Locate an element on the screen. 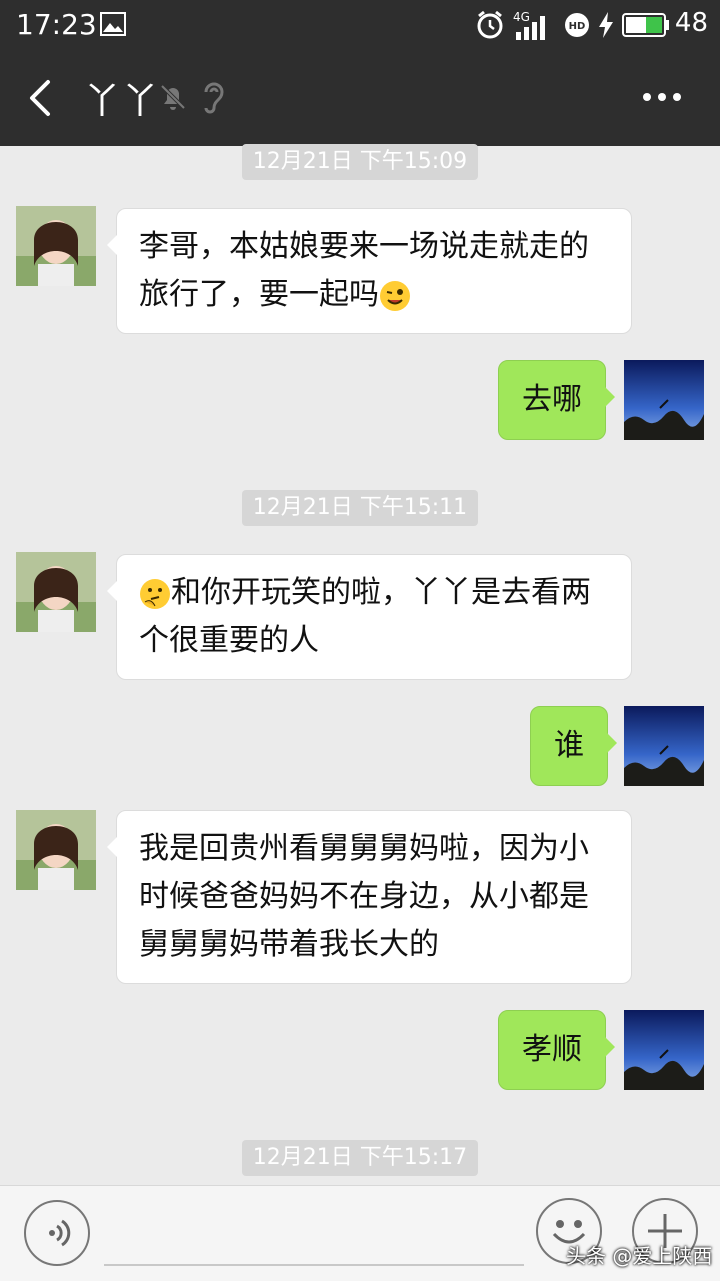 The height and width of the screenshot is (1281, 720). svg-text: HD is located at coordinates (577, 26).